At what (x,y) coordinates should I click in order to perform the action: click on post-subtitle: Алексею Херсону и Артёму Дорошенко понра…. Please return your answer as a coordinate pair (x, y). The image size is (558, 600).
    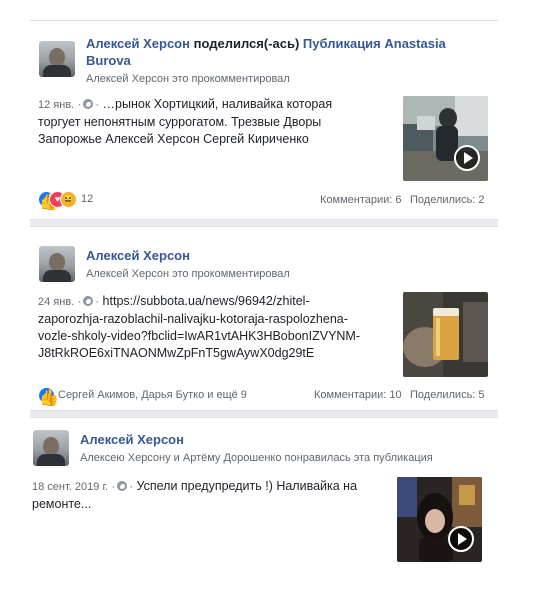
    Looking at the image, I should click on (256, 458).